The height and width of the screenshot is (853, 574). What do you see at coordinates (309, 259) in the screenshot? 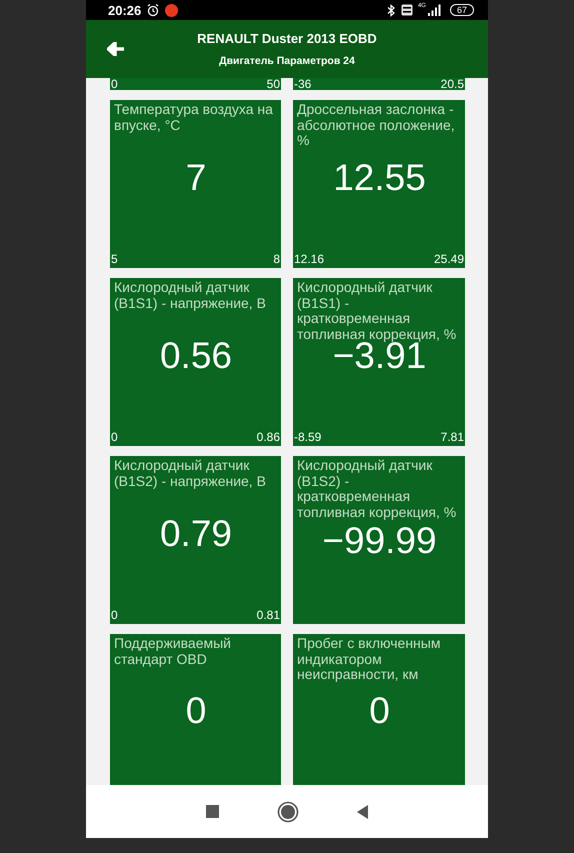
I see `min-value: 12.16` at bounding box center [309, 259].